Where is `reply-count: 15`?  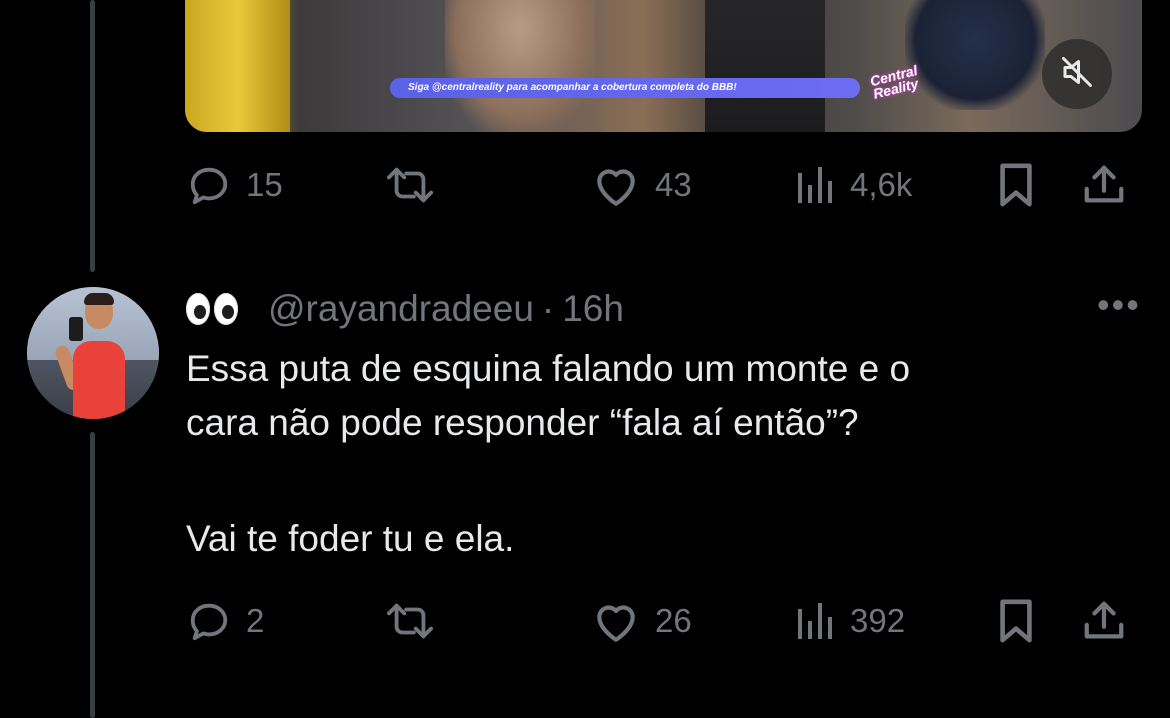 reply-count: 15 is located at coordinates (264, 184).